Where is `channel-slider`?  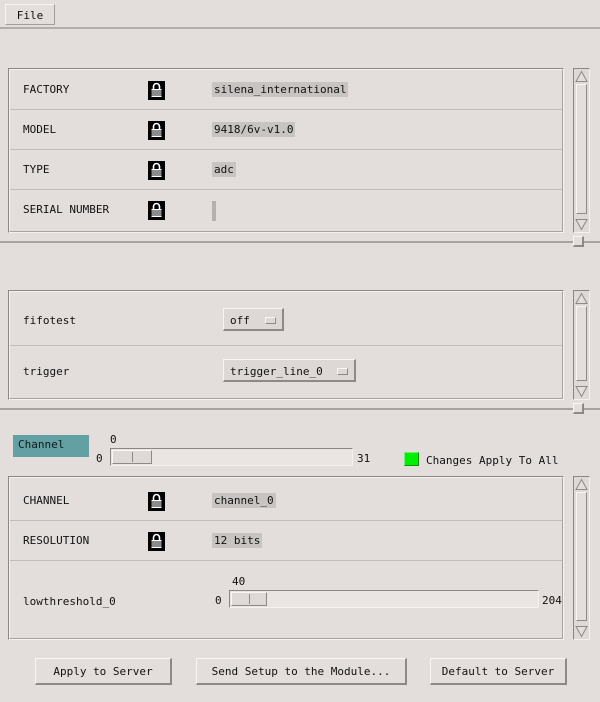 channel-slider is located at coordinates (231, 457).